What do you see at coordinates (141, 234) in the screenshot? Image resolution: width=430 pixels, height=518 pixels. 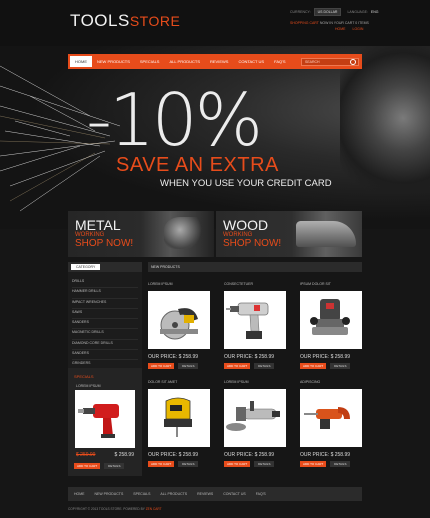 I see `metal-working-banner: METAL WORKING SHOP NOW!` at bounding box center [141, 234].